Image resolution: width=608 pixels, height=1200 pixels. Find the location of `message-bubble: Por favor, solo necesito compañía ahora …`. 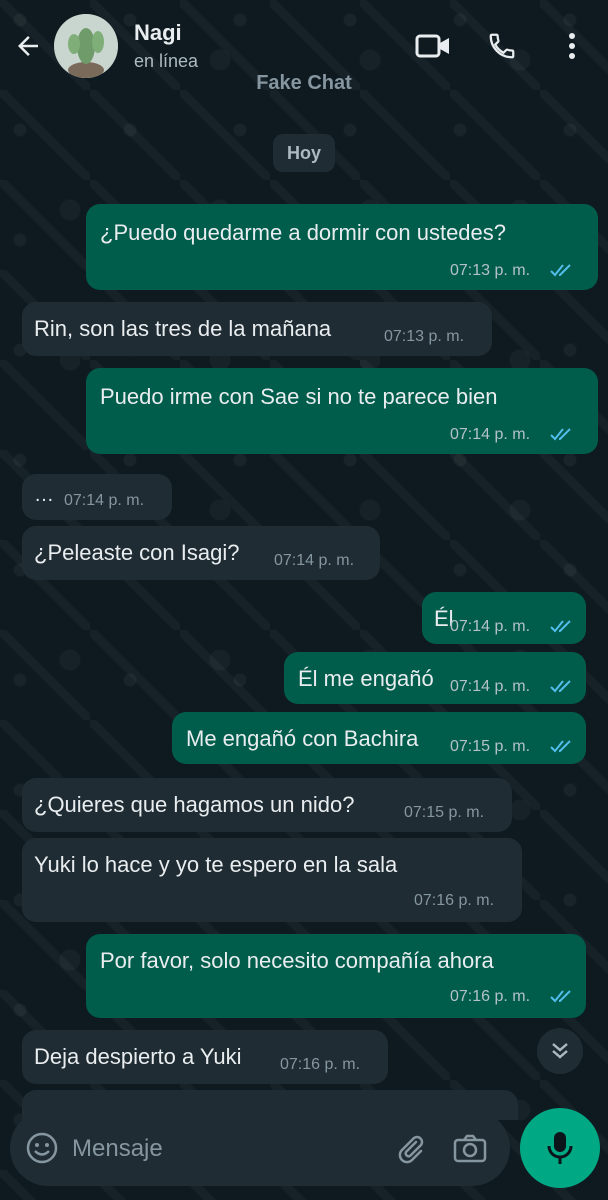

message-bubble: Por favor, solo necesito compañía ahora … is located at coordinates (336, 976).